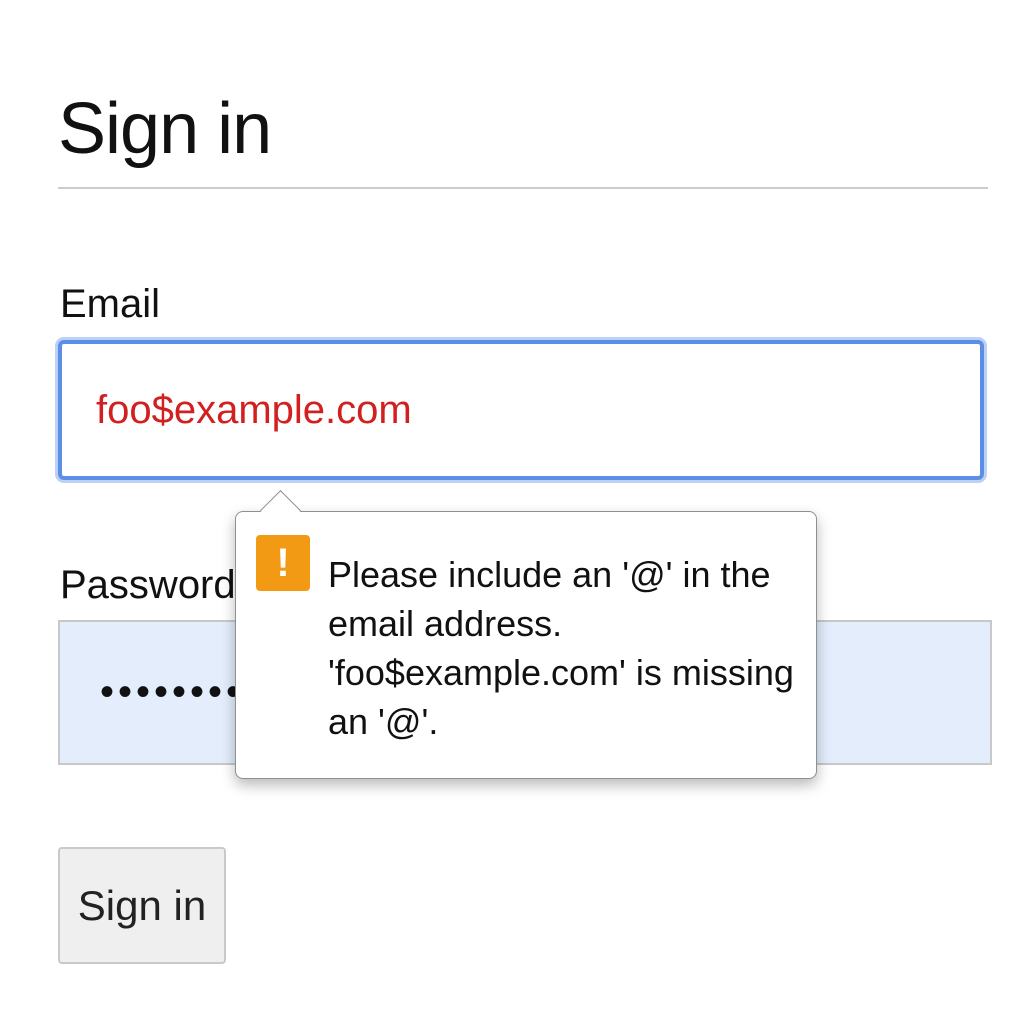  I want to click on title-divider, so click(523, 188).